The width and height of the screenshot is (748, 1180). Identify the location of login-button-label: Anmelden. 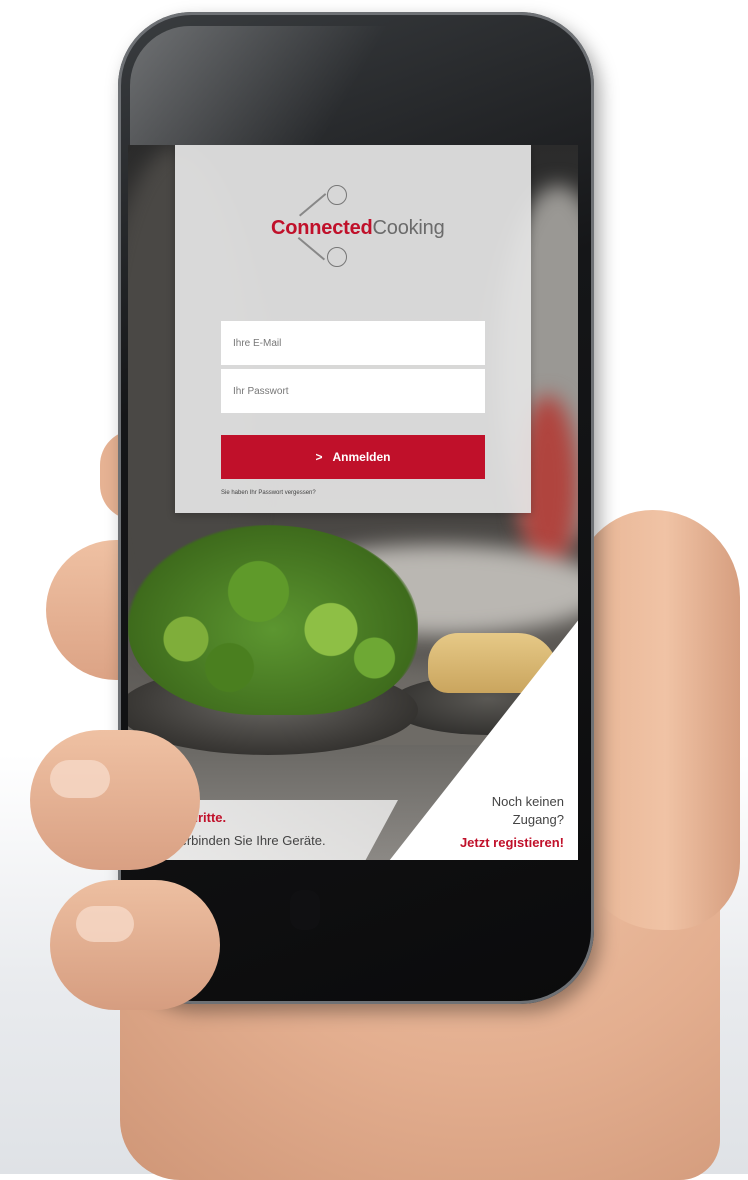
(361, 457).